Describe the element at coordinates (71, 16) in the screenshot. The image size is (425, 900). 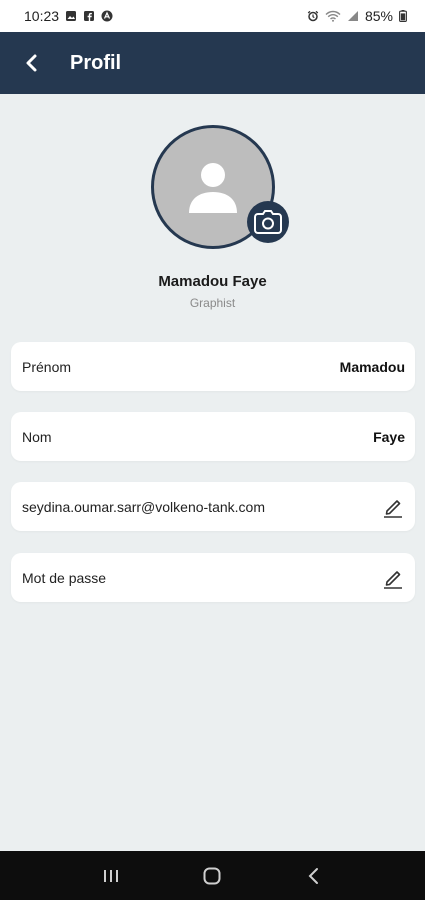
I see `gallery-icon` at that location.